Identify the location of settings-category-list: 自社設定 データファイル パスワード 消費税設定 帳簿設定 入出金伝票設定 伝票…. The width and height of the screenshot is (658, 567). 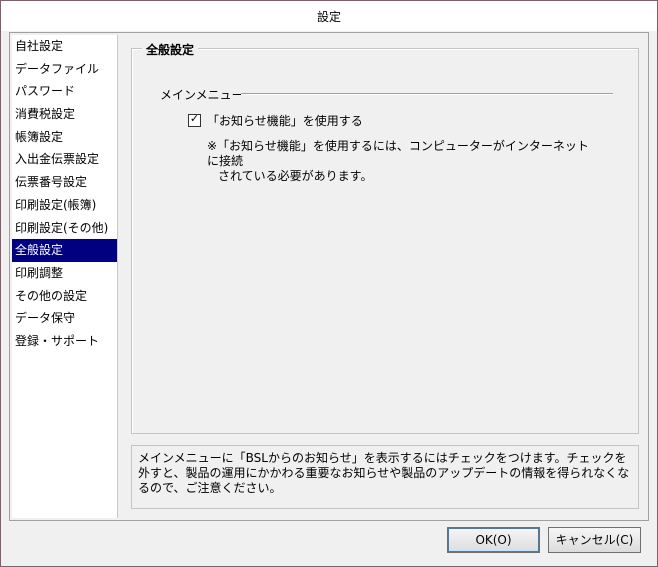
(65, 276).